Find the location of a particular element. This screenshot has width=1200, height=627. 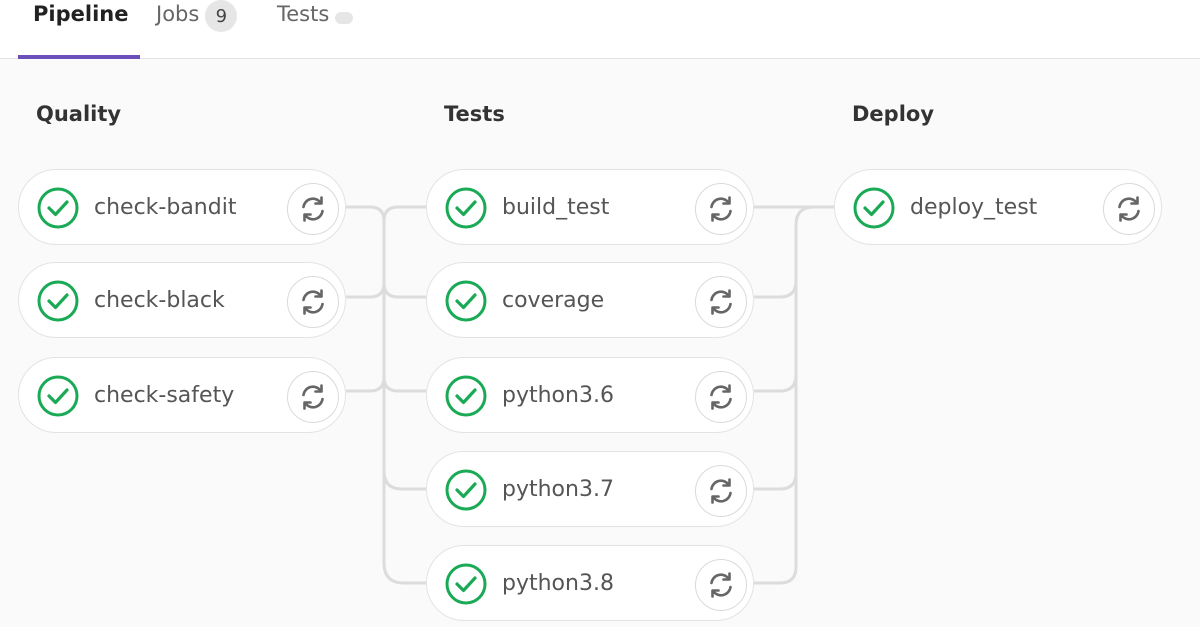

job-name: python3.7 is located at coordinates (558, 489).